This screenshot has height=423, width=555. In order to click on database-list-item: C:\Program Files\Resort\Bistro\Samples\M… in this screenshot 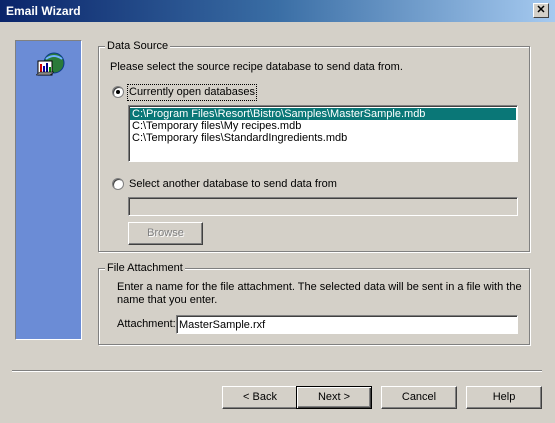, I will do `click(323, 114)`.